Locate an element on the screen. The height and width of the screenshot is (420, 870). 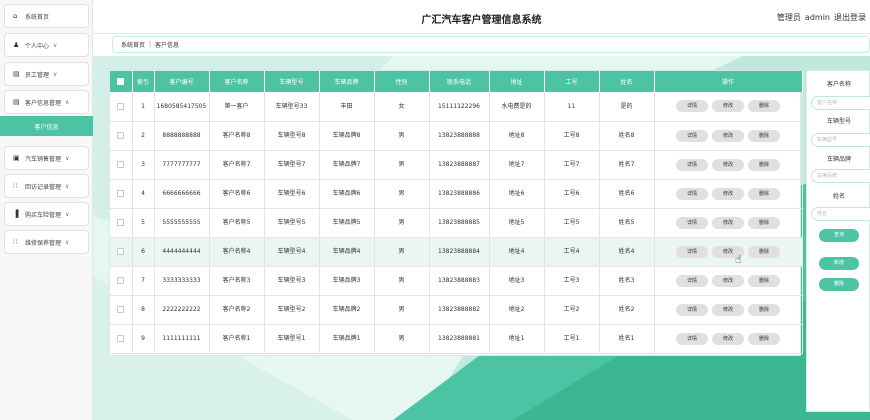
column-header: 车辆品牌 is located at coordinates (347, 81).